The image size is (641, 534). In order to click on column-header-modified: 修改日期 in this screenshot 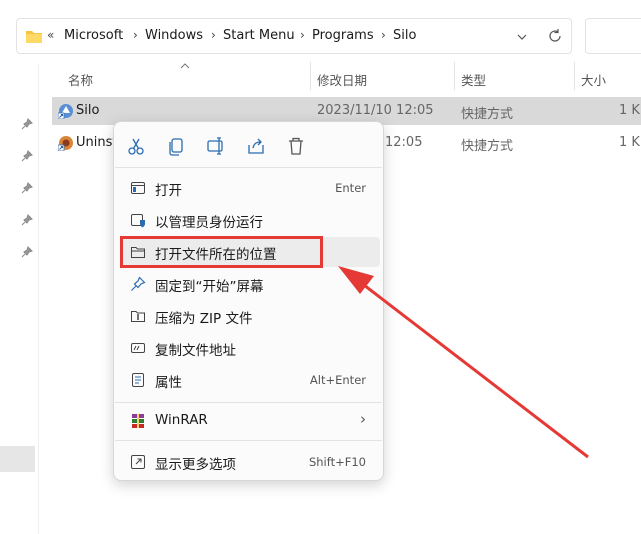, I will do `click(342, 79)`.